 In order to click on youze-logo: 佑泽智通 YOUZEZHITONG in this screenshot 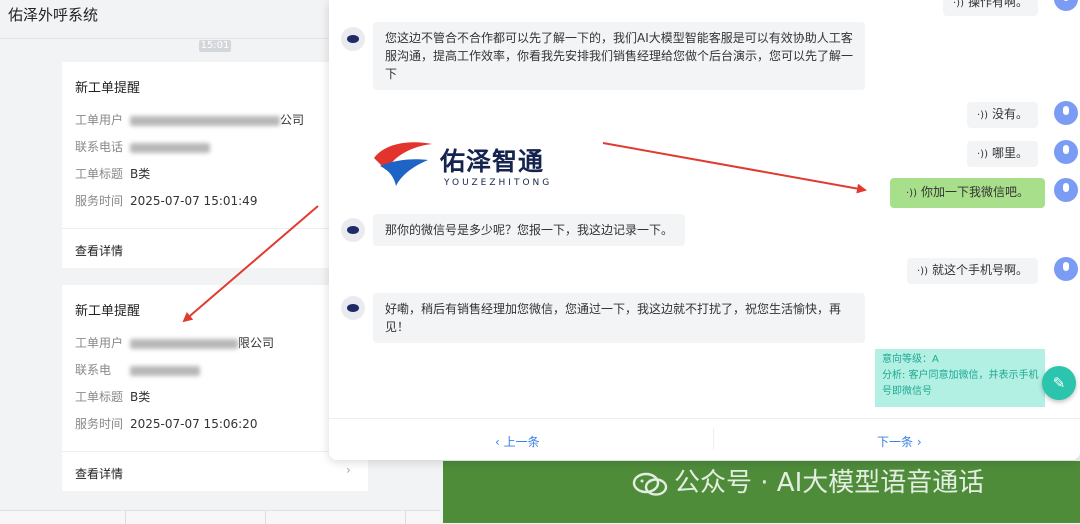, I will do `click(472, 163)`.